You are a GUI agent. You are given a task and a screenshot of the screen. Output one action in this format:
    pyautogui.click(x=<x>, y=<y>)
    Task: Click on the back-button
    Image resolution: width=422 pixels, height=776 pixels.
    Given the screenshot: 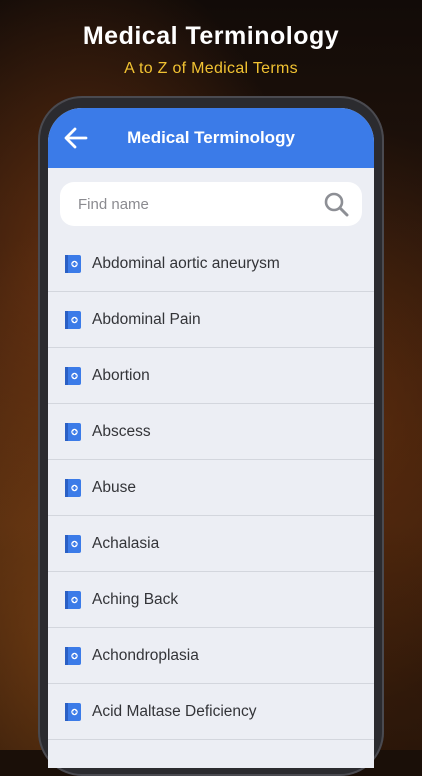 What is the action you would take?
    pyautogui.click(x=76, y=138)
    